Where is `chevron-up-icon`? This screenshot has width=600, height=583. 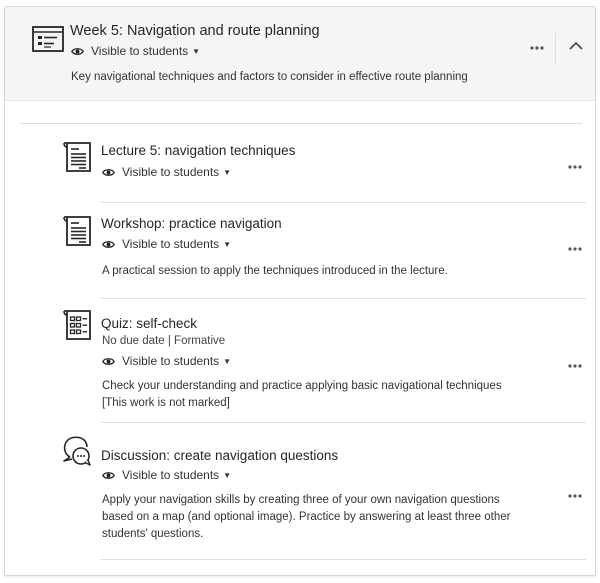 chevron-up-icon is located at coordinates (576, 46).